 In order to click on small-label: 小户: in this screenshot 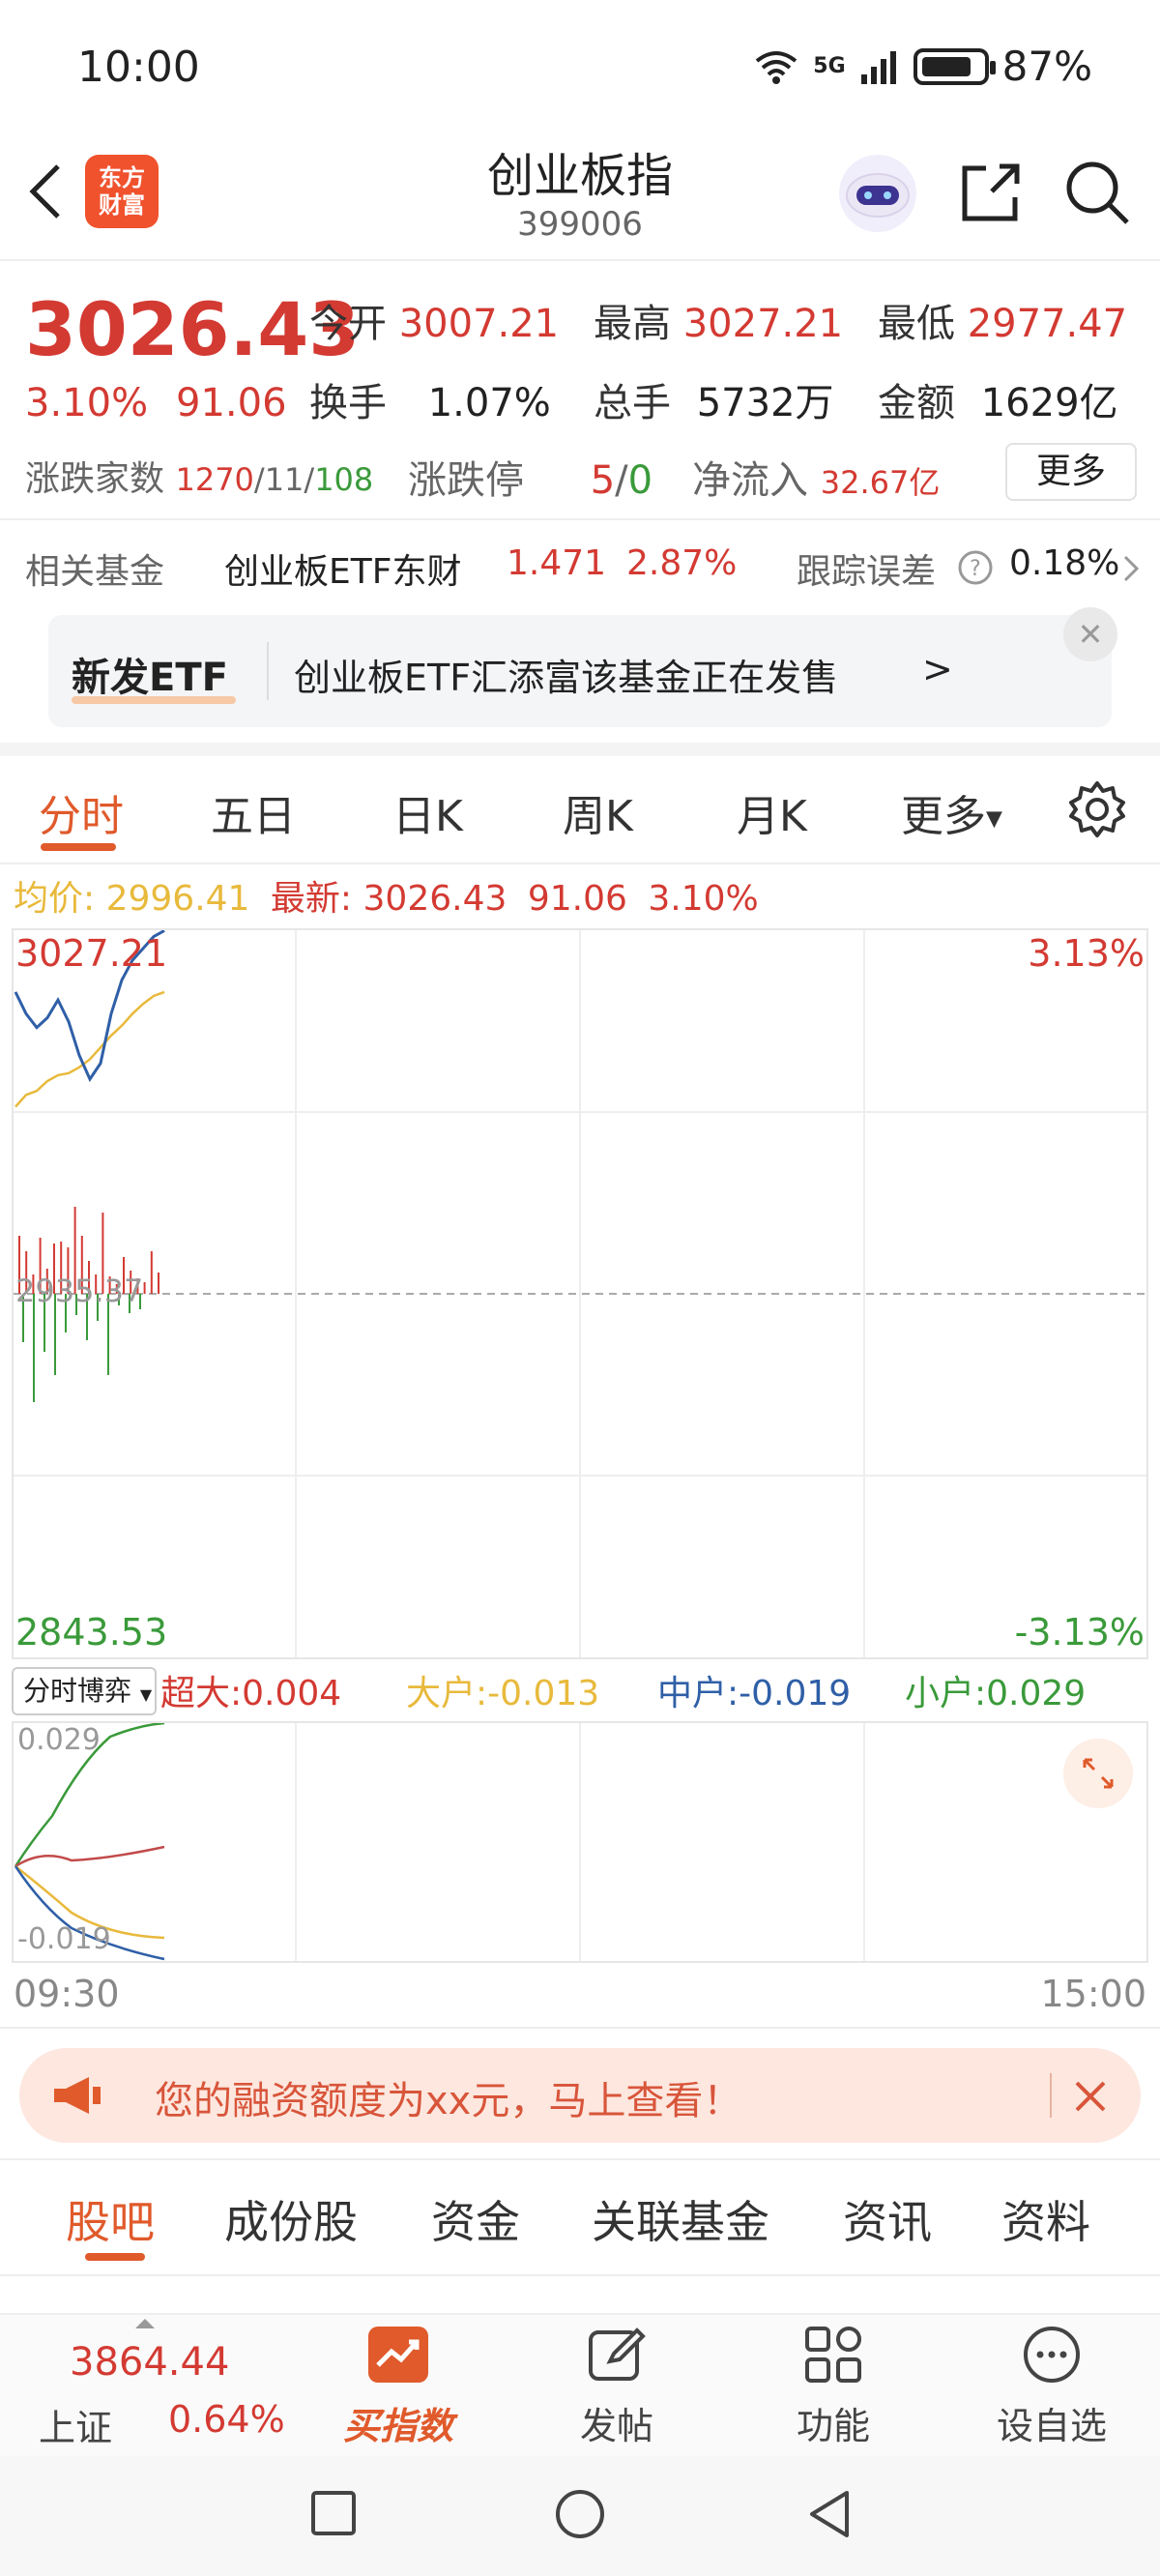, I will do `click(946, 1693)`.